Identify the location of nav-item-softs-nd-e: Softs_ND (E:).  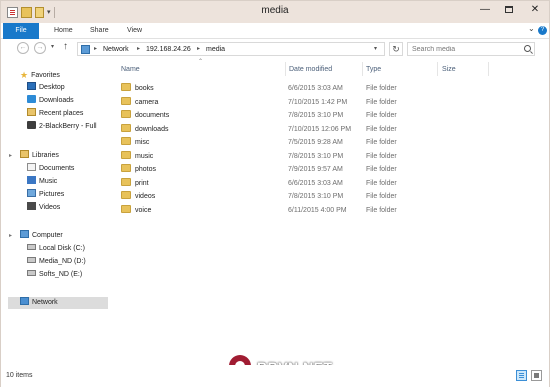
(54, 275).